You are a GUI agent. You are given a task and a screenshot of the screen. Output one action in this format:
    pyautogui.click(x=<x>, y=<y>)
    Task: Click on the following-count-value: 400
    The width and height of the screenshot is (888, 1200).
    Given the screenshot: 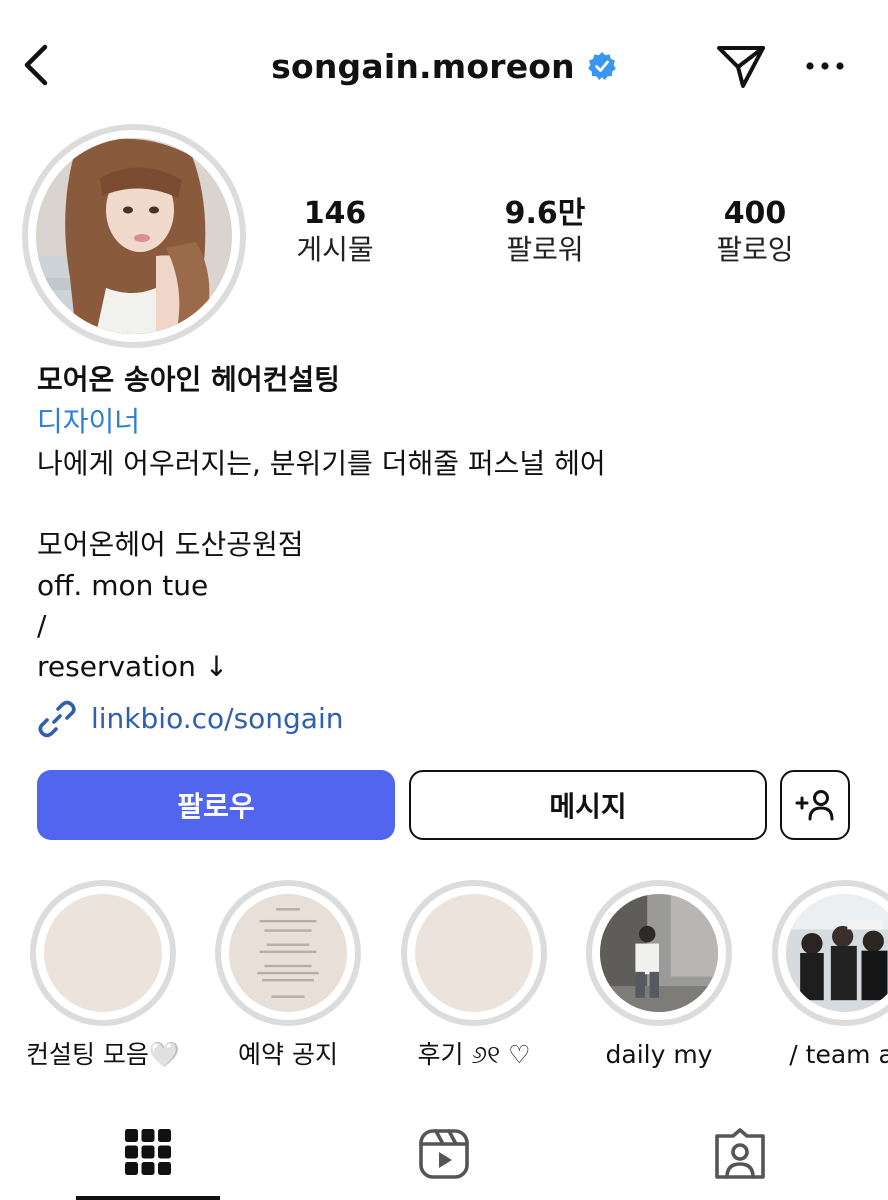 What is the action you would take?
    pyautogui.click(x=755, y=213)
    